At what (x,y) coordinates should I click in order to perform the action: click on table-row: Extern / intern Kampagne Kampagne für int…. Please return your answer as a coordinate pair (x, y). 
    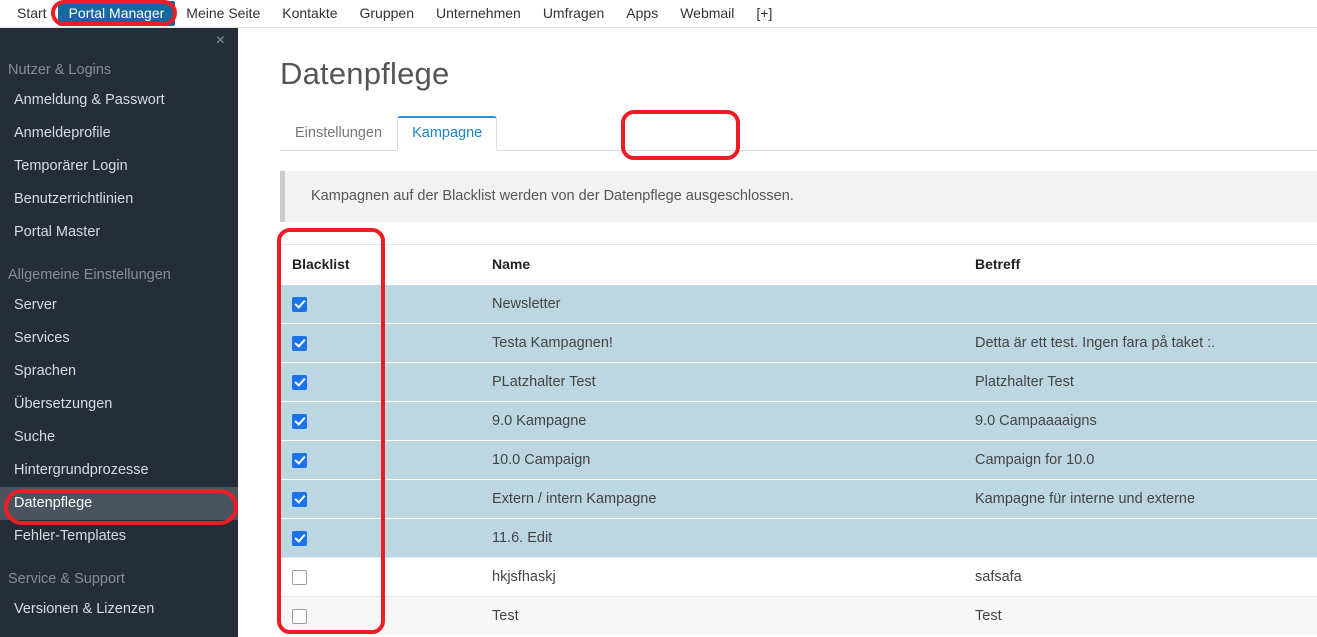
    Looking at the image, I should click on (798, 499).